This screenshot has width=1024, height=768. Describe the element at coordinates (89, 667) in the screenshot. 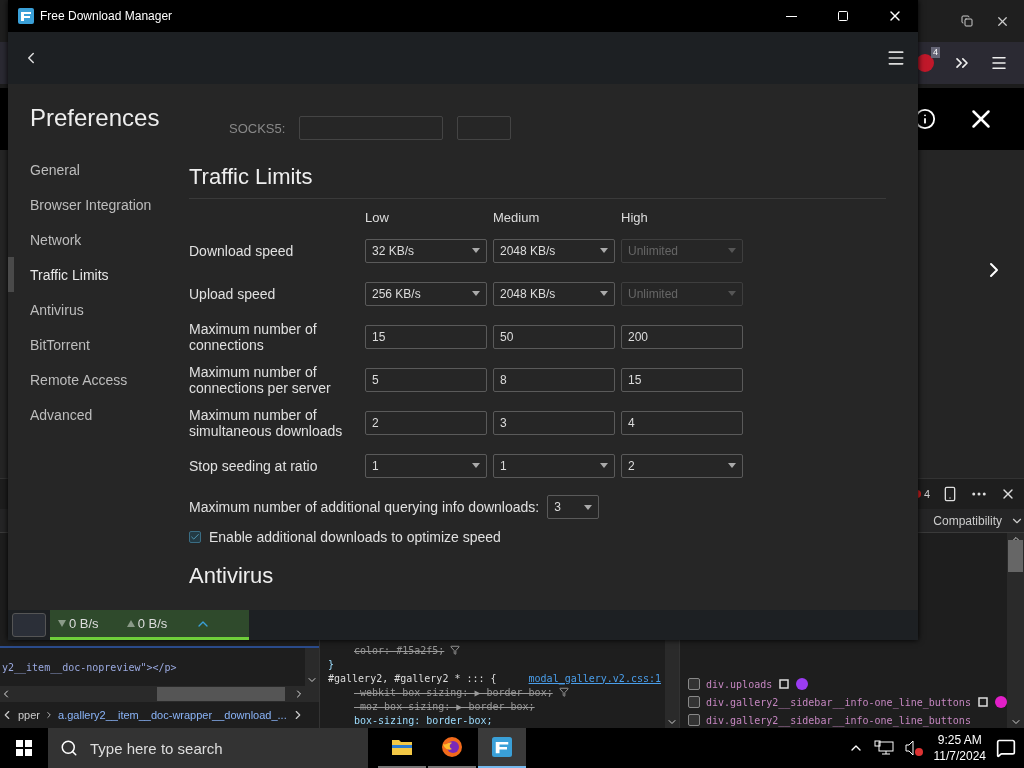

I see `code-line: y2__item__doc-nopreview"></p>` at that location.